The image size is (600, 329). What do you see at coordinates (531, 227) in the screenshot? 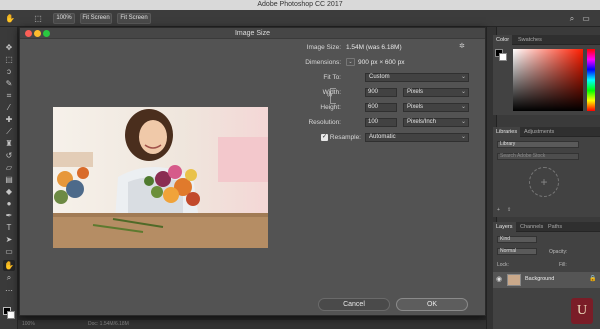
I see `tab-channels: Channels` at bounding box center [531, 227].